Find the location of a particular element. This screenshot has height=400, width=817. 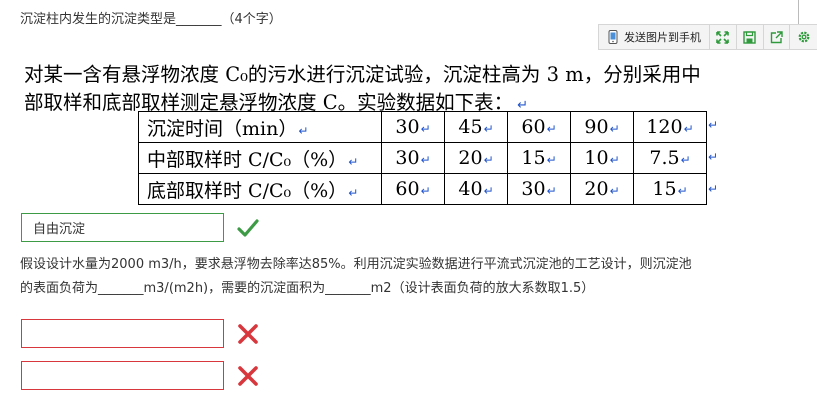

cell-value: 7.5 is located at coordinates (664, 158).